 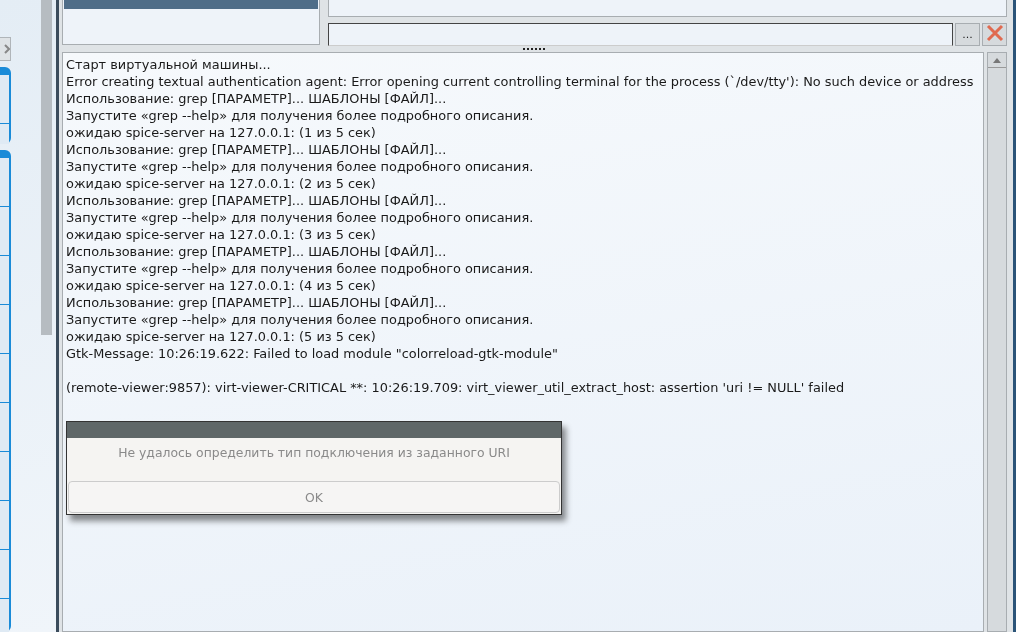 I want to click on log-line: Gtk-Message: 10:26:19.622: Failed to load module "colorreload-gtk-module", so click(x=312, y=353).